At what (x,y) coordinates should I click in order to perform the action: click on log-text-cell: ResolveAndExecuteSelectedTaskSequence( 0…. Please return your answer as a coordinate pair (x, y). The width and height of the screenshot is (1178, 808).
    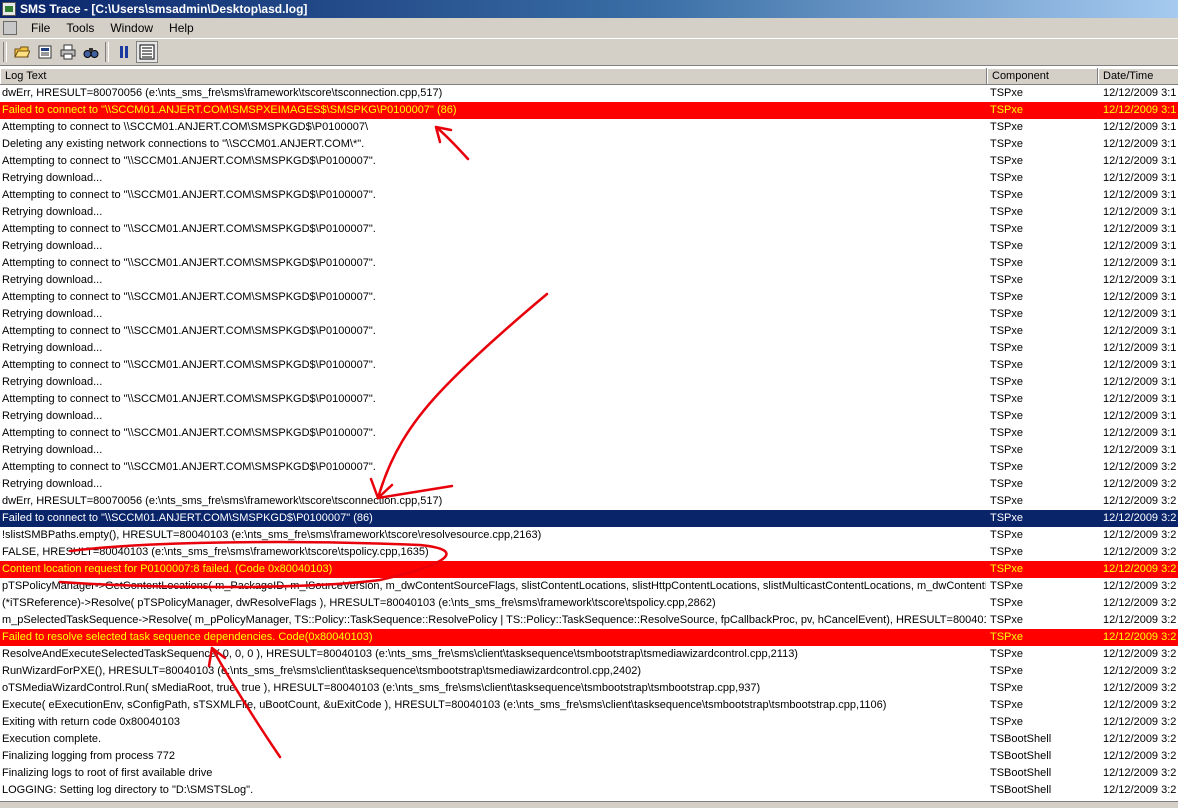
    Looking at the image, I should click on (400, 654).